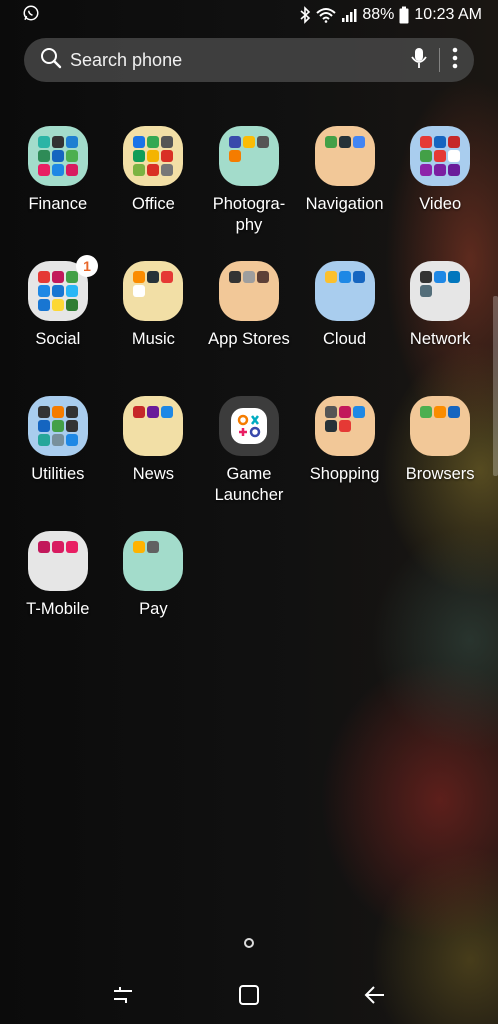 Image resolution: width=498 pixels, height=1024 pixels. Describe the element at coordinates (345, 193) in the screenshot. I see `app-navigation: Navigation` at that location.